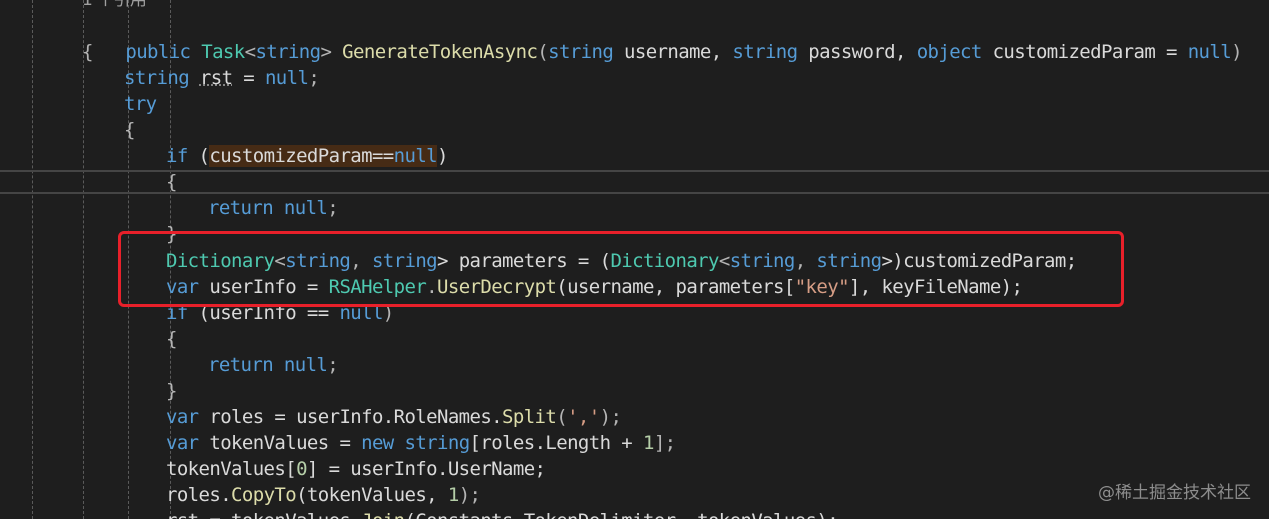 This screenshot has height=519, width=1269. Describe the element at coordinates (383, 514) in the screenshot. I see `method-name-token: Join` at that location.